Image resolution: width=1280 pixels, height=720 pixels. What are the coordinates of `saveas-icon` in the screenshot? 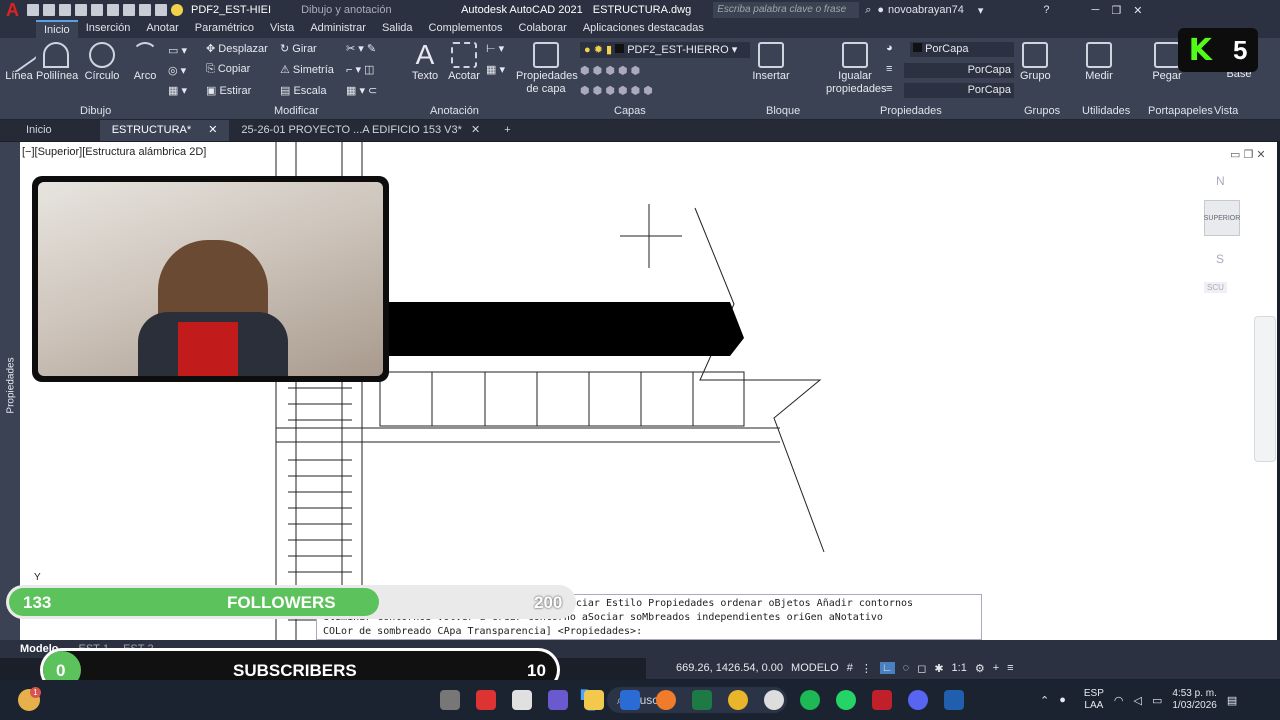 It's located at (81, 10).